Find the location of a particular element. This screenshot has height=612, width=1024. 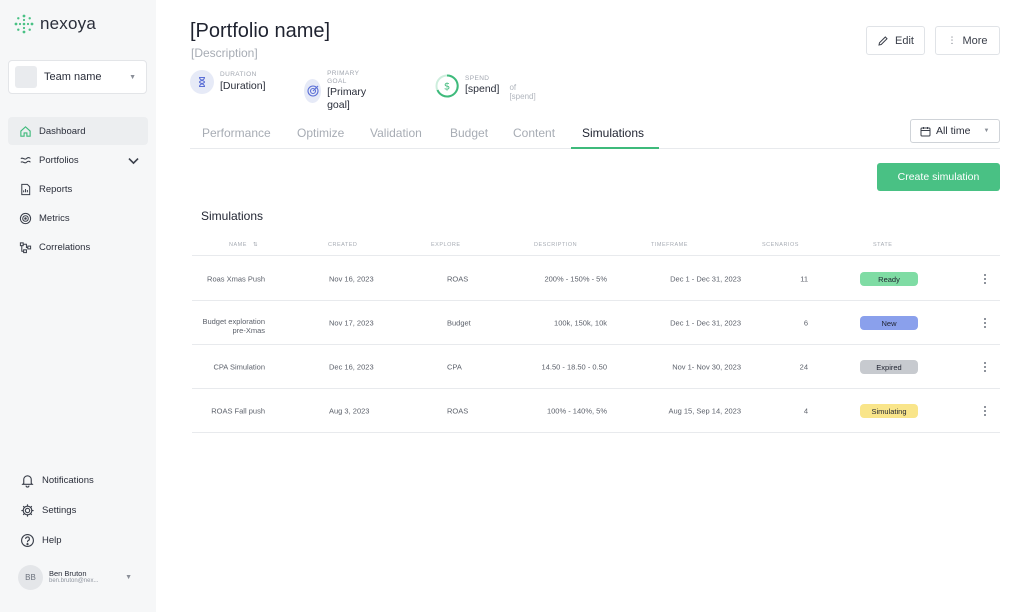

column-header-state: STATE is located at coordinates (883, 245).